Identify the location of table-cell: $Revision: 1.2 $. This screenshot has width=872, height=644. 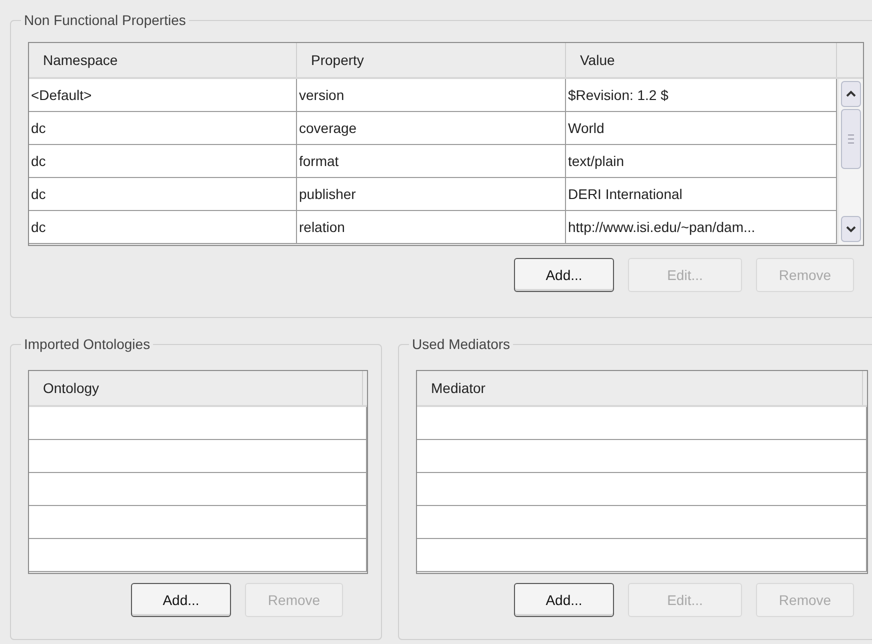
(701, 95).